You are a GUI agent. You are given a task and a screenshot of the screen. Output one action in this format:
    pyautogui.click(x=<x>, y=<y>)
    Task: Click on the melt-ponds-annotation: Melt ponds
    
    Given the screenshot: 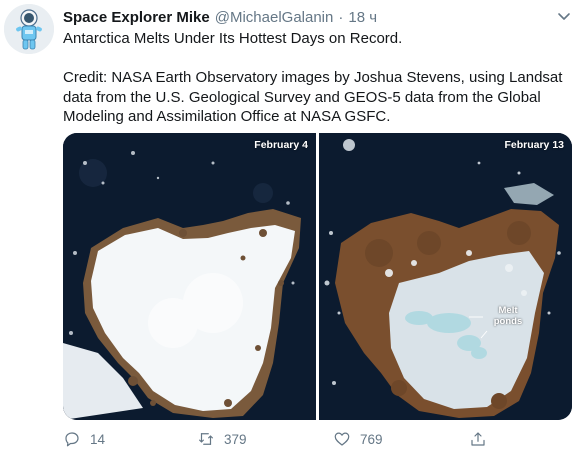 What is the action you would take?
    pyautogui.click(x=508, y=316)
    